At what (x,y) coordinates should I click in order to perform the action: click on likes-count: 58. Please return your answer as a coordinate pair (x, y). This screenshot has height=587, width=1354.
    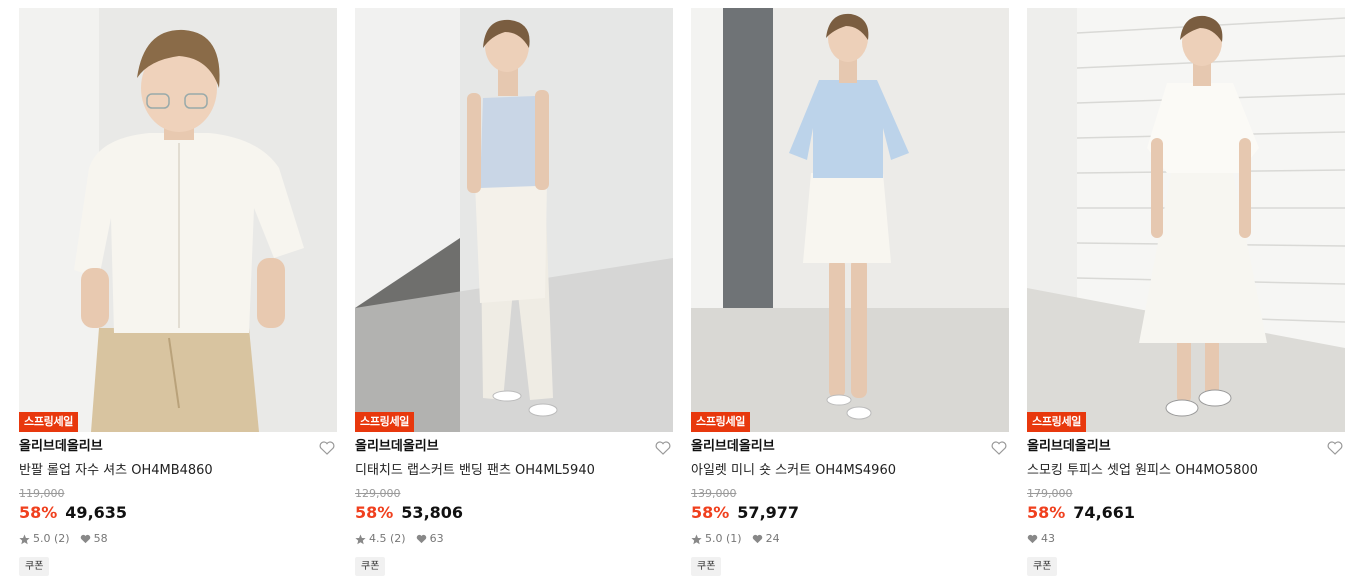
    Looking at the image, I should click on (100, 538).